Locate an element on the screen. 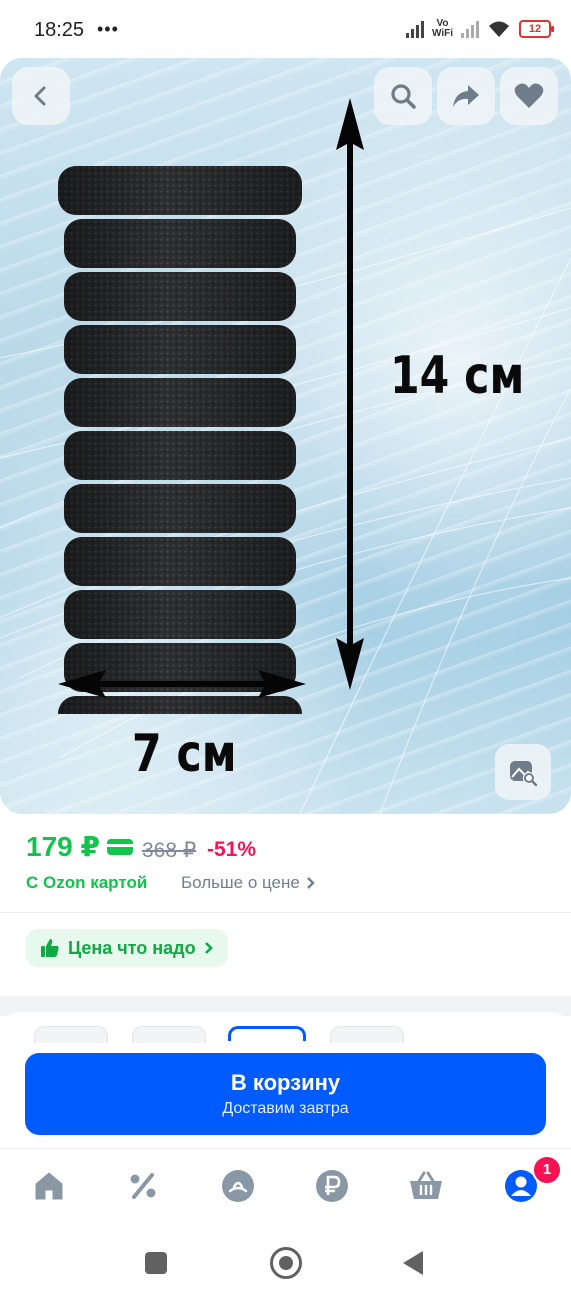  home-icon is located at coordinates (49, 1186).